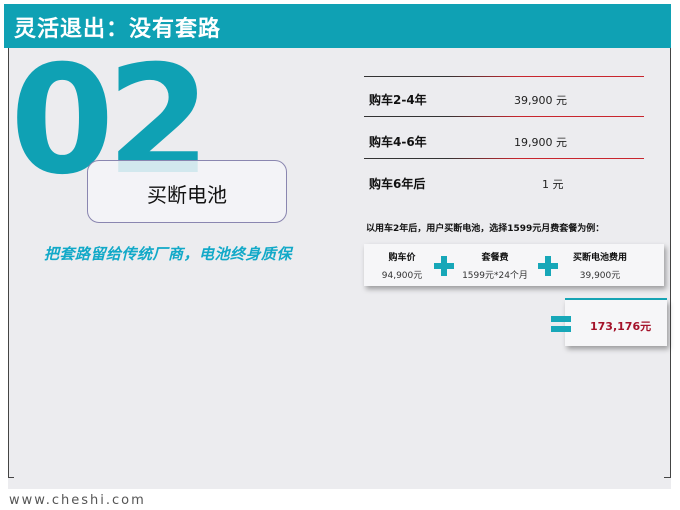 The image size is (680, 510). What do you see at coordinates (599, 258) in the screenshot?
I see `calc-item-title: 买断电池费用` at bounding box center [599, 258].